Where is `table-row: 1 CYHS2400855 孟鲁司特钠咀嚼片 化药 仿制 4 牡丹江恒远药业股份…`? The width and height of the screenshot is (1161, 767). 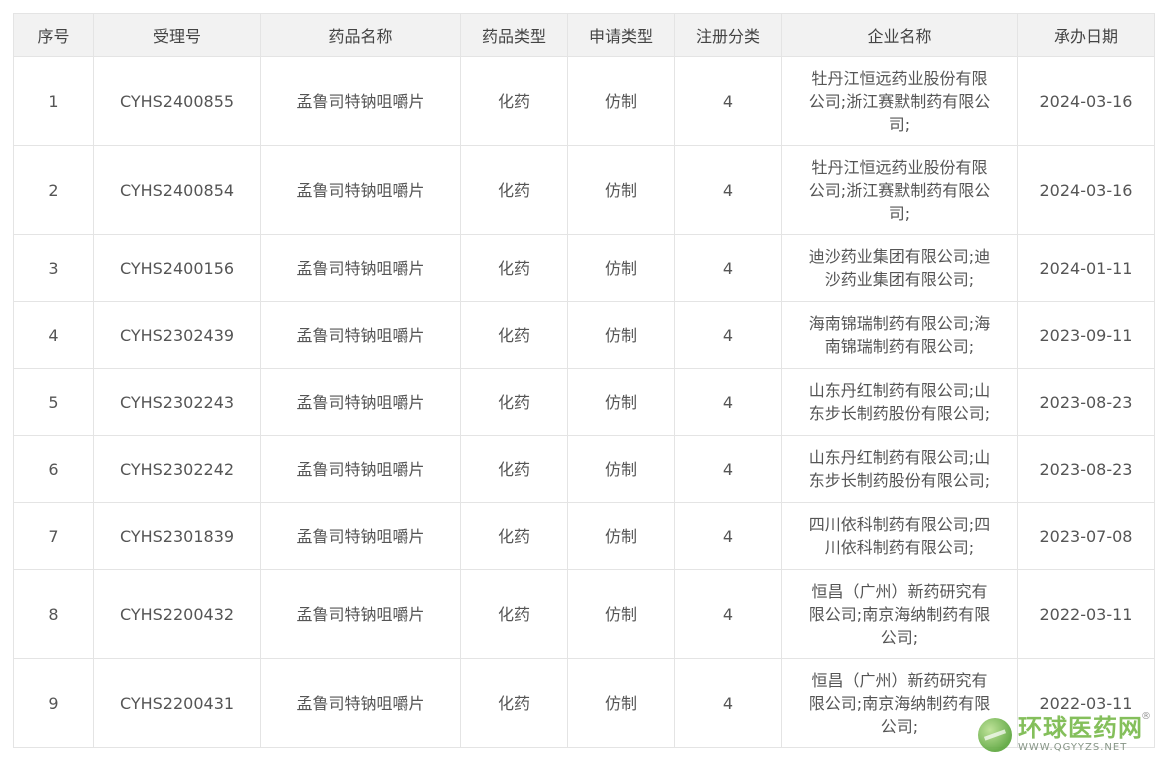 table-row: 1 CYHS2400855 孟鲁司特钠咀嚼片 化药 仿制 4 牡丹江恒远药业股份… is located at coordinates (584, 101).